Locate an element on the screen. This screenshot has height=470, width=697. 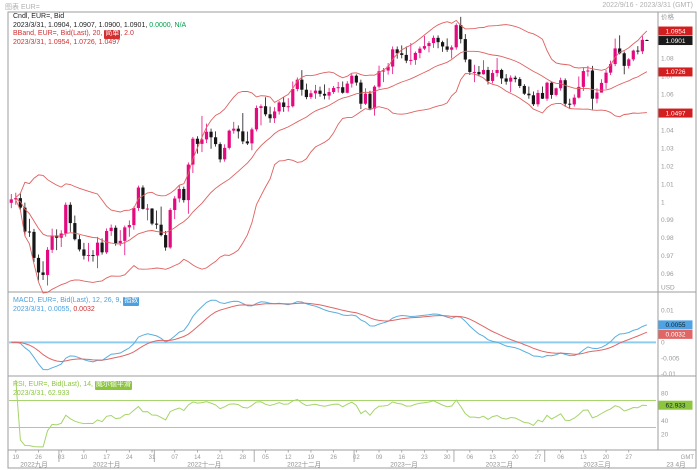
svg-text: 16 is located at coordinates (401, 458).